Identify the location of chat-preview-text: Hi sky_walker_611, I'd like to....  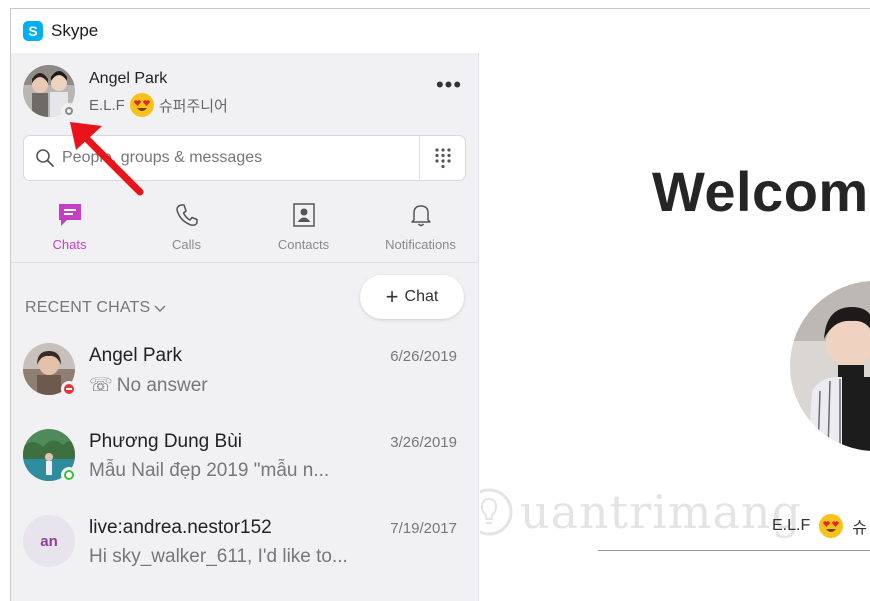
(218, 556).